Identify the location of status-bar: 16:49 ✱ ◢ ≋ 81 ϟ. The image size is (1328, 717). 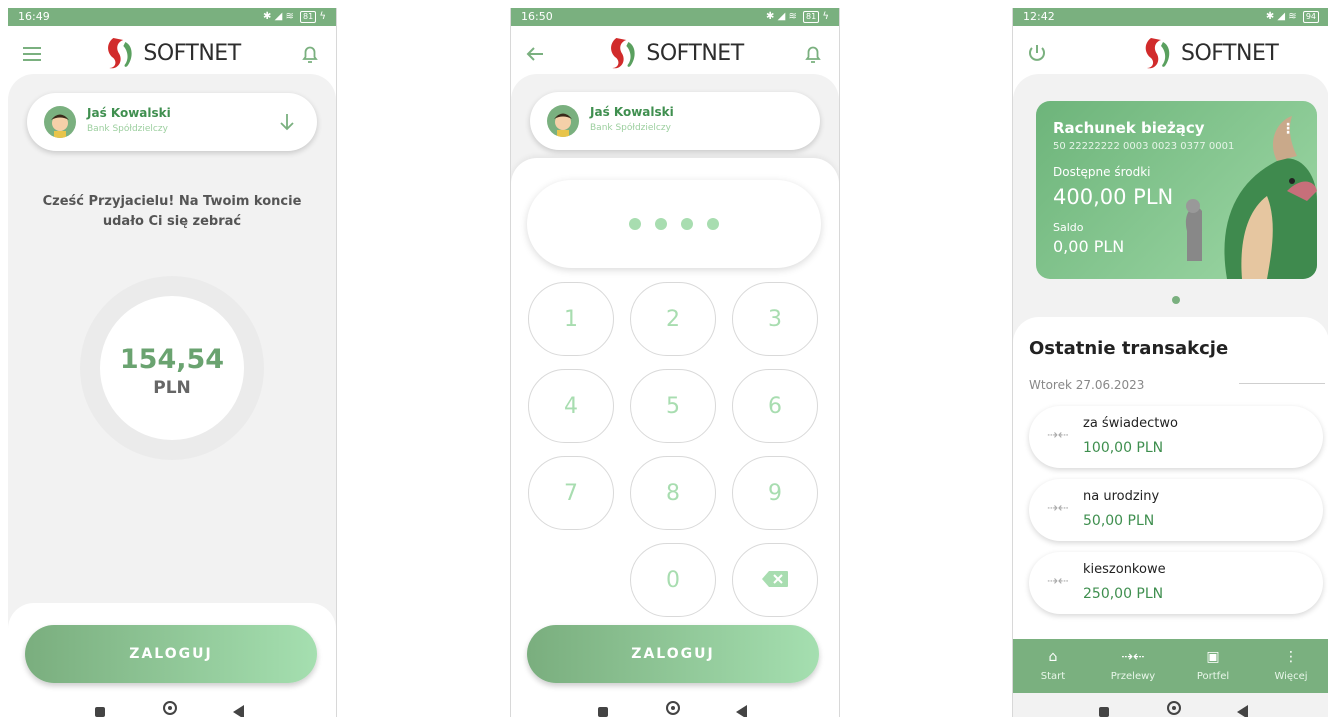
(172, 17).